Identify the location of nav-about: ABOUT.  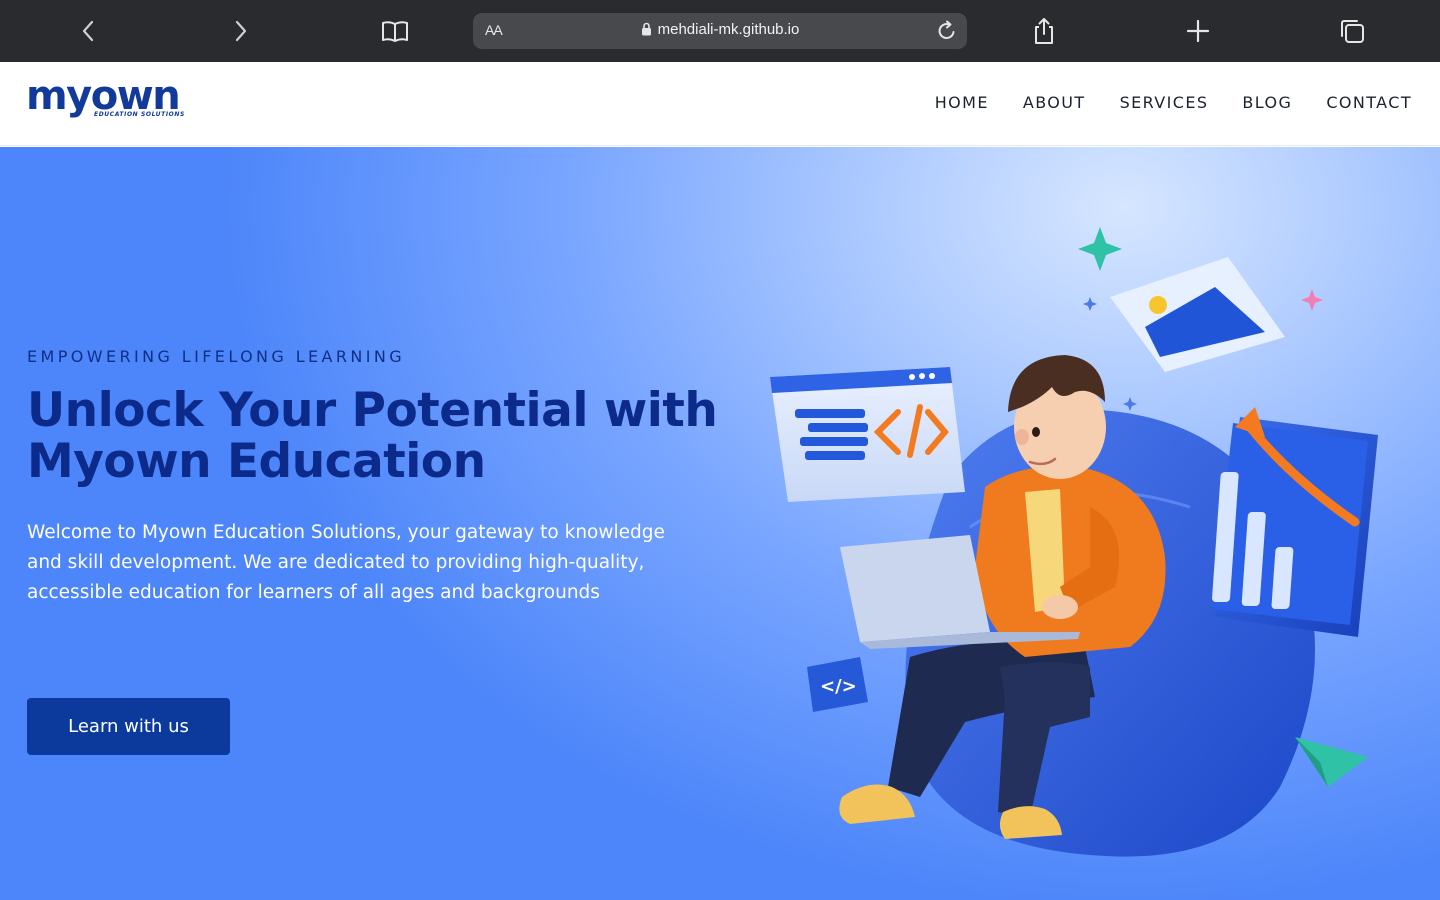
(1054, 102).